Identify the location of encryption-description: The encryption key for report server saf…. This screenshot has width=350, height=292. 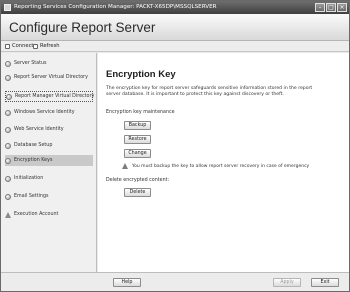
(209, 92).